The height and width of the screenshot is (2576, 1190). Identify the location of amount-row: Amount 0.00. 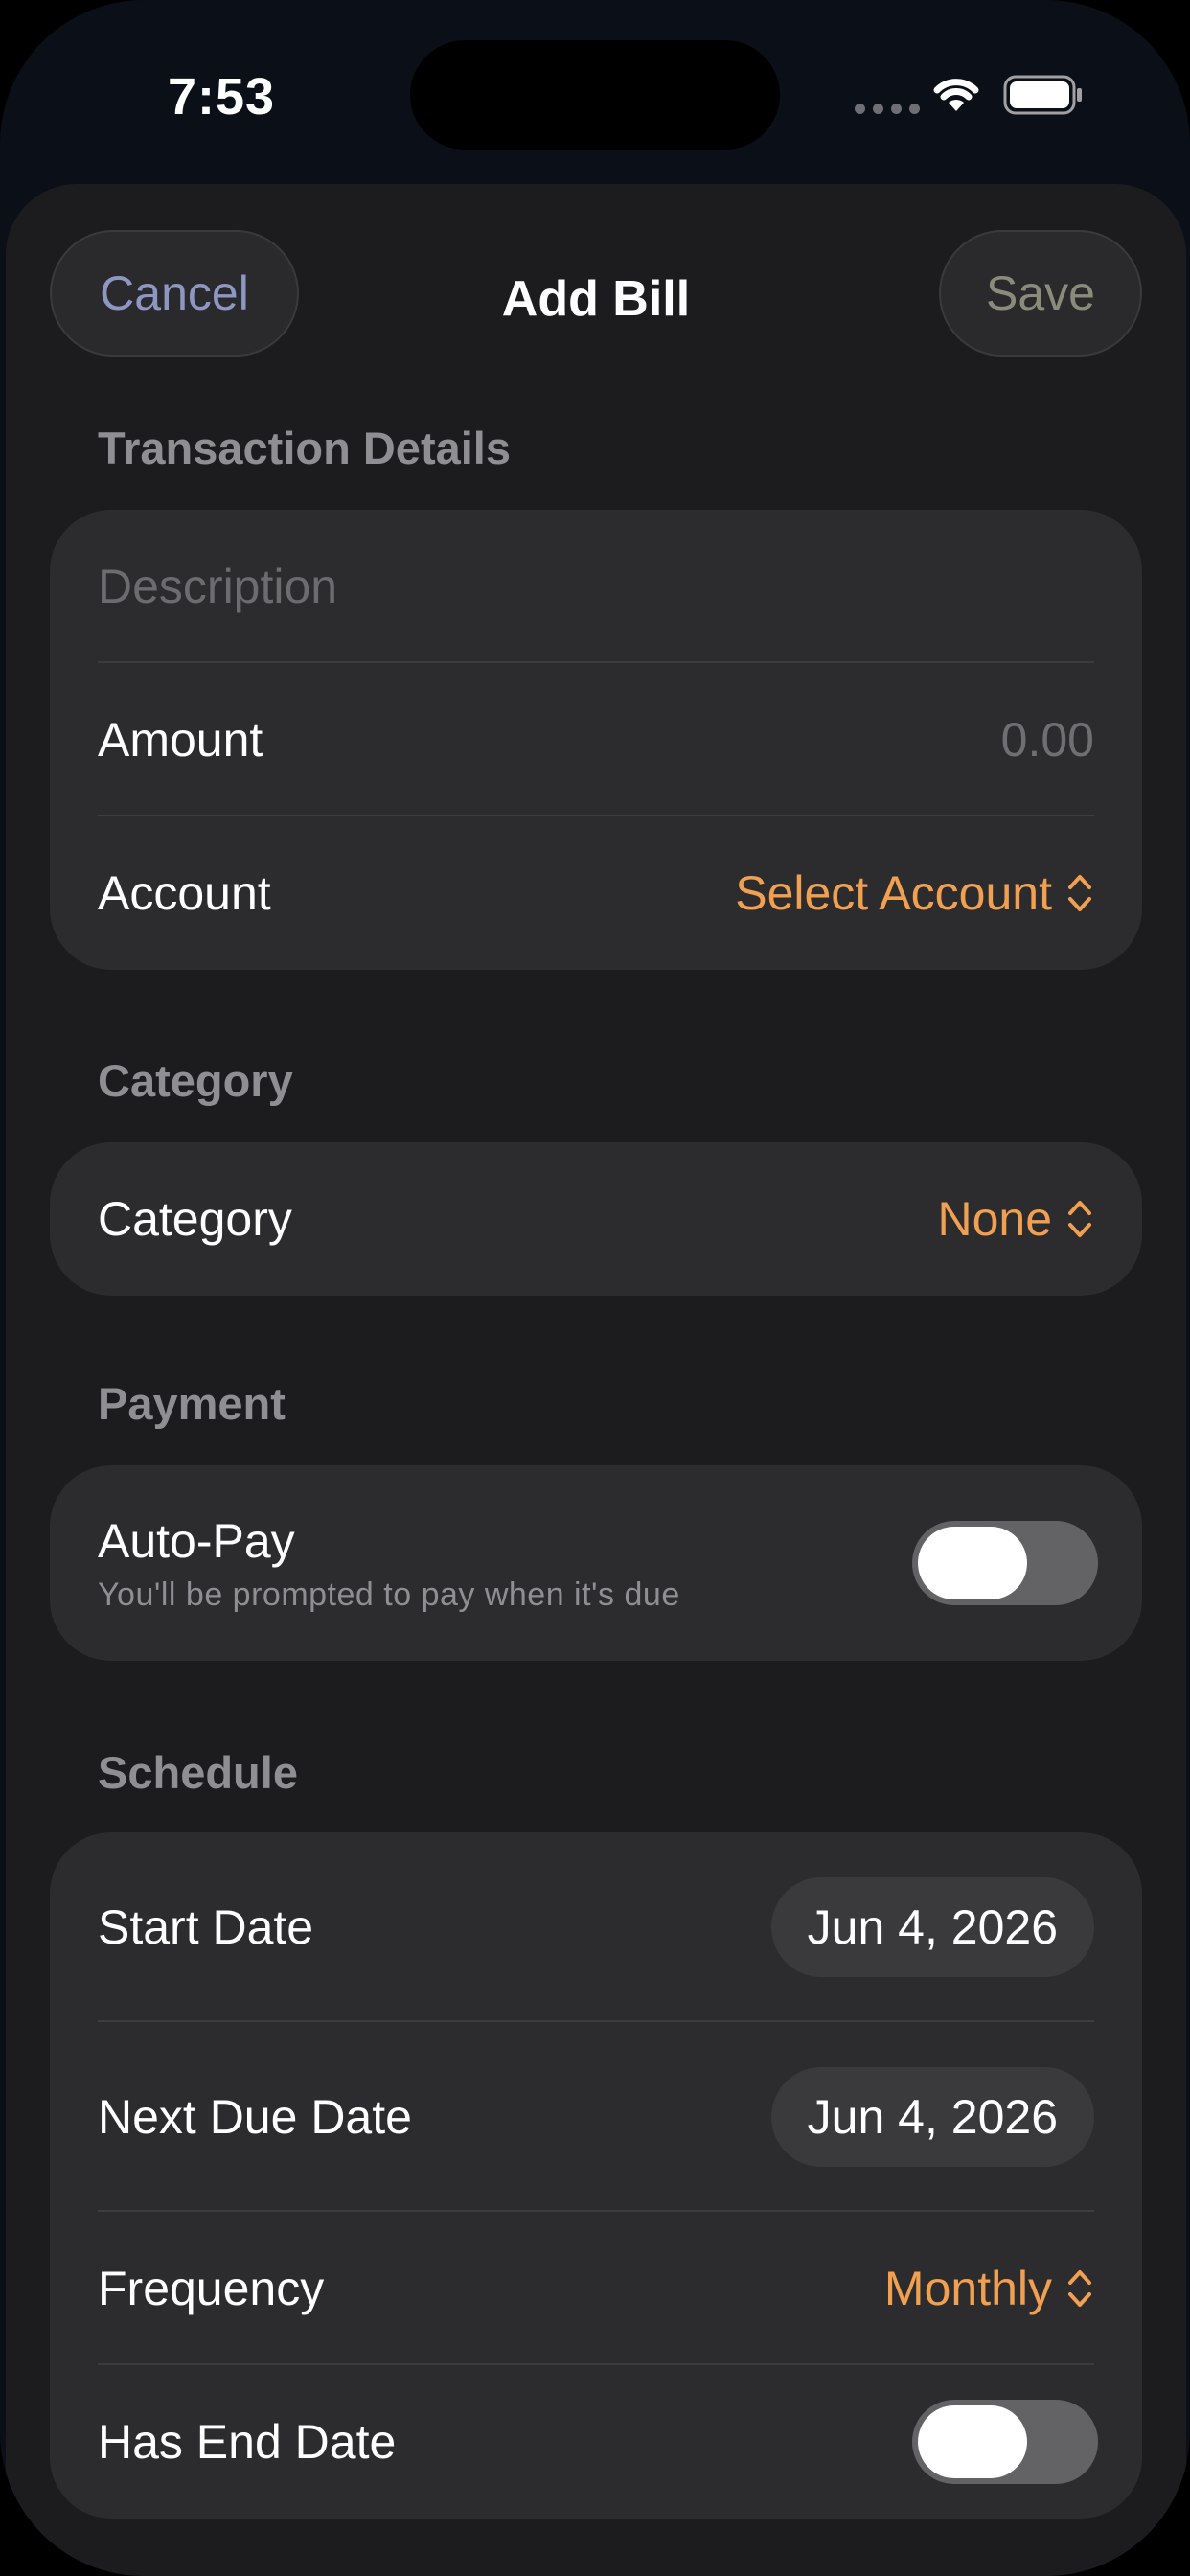
(596, 739).